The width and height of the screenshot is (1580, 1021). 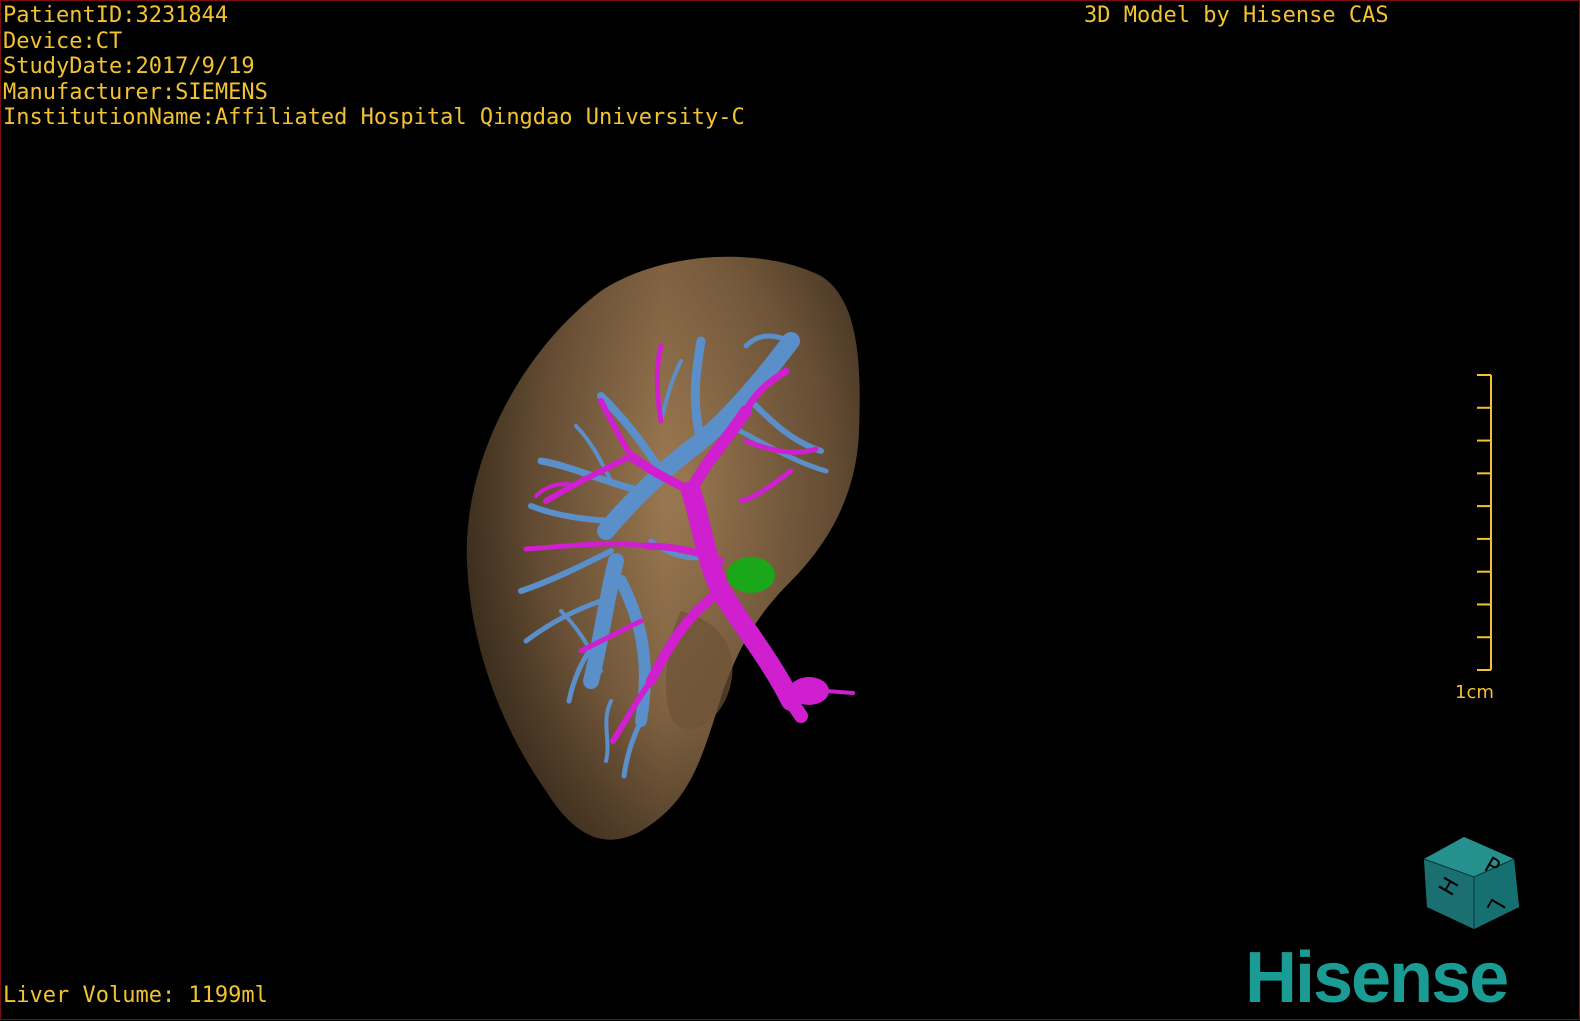 What do you see at coordinates (1474, 884) in the screenshot?
I see `orientation-cube: P H L` at bounding box center [1474, 884].